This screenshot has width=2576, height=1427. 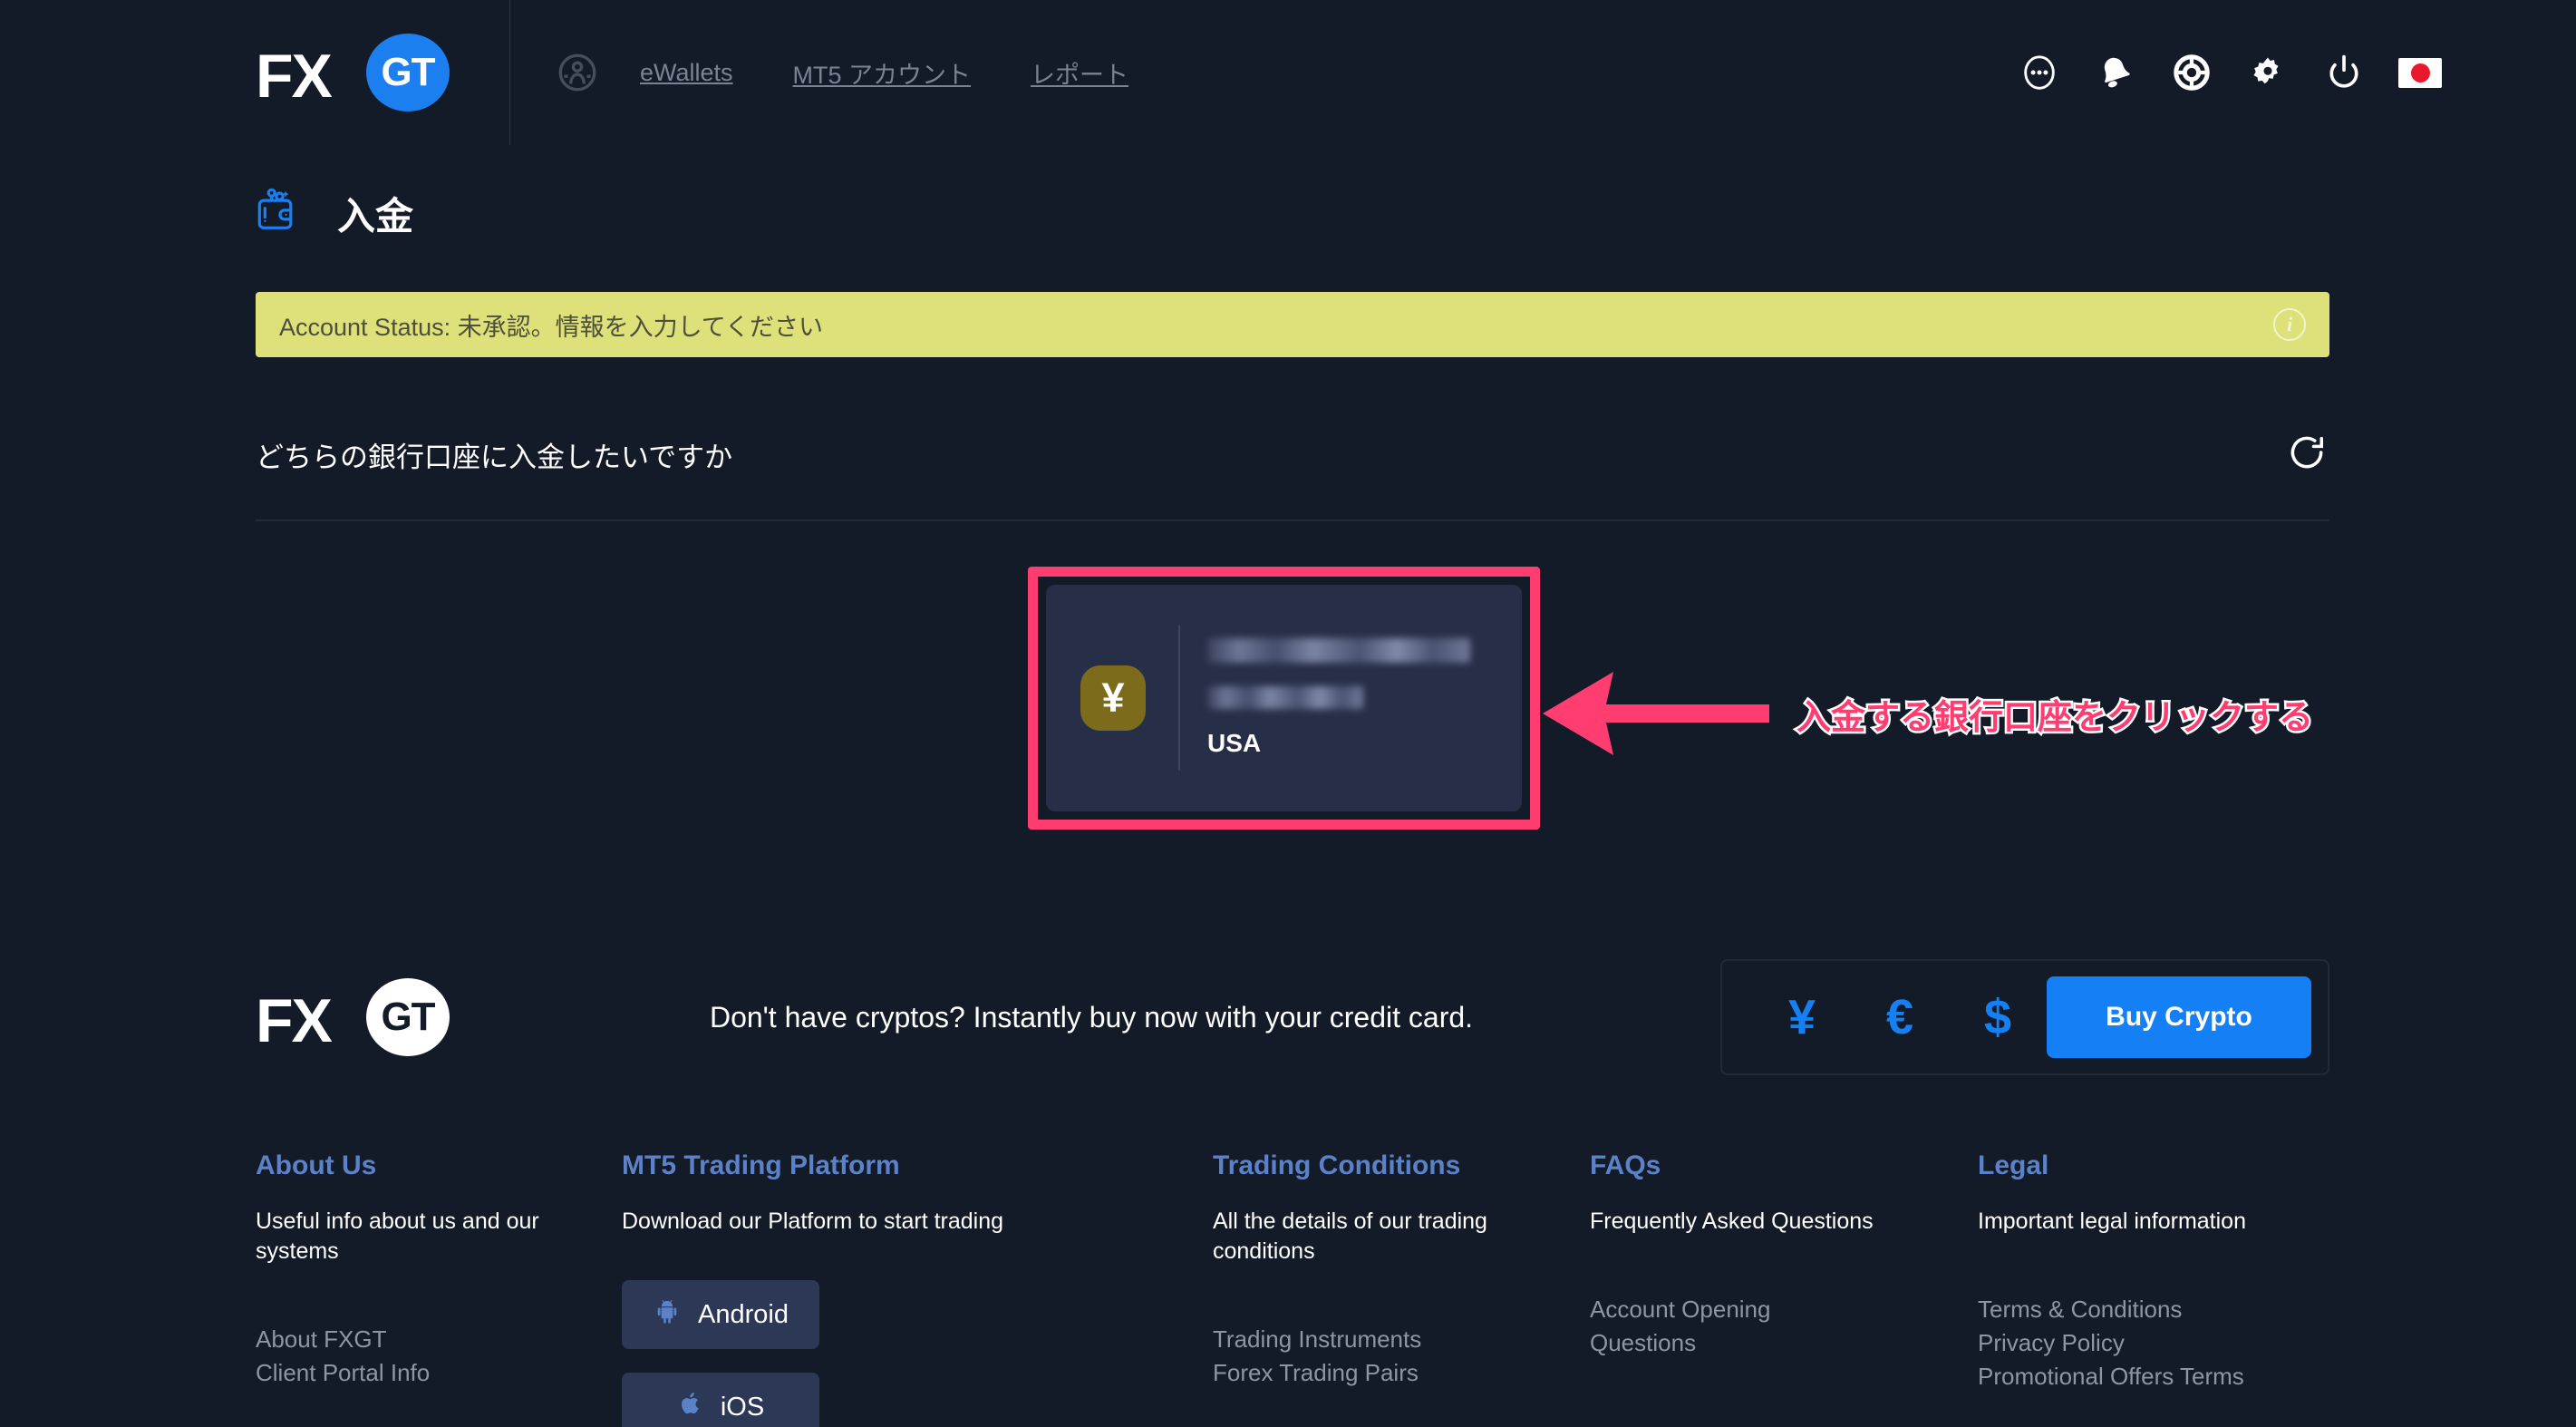 I want to click on header-actions, so click(x=2229, y=73).